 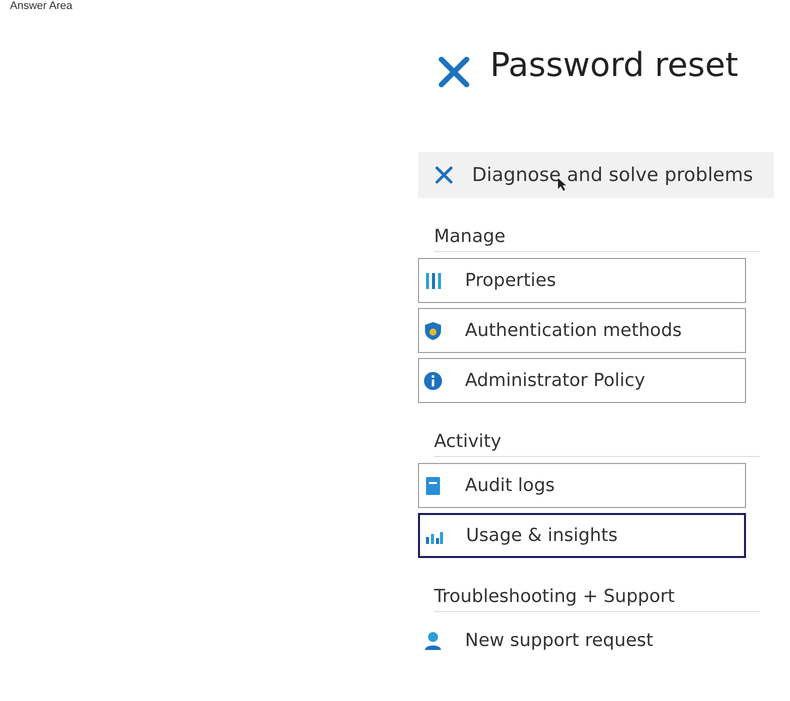 What do you see at coordinates (433, 280) in the screenshot?
I see `bars-icon` at bounding box center [433, 280].